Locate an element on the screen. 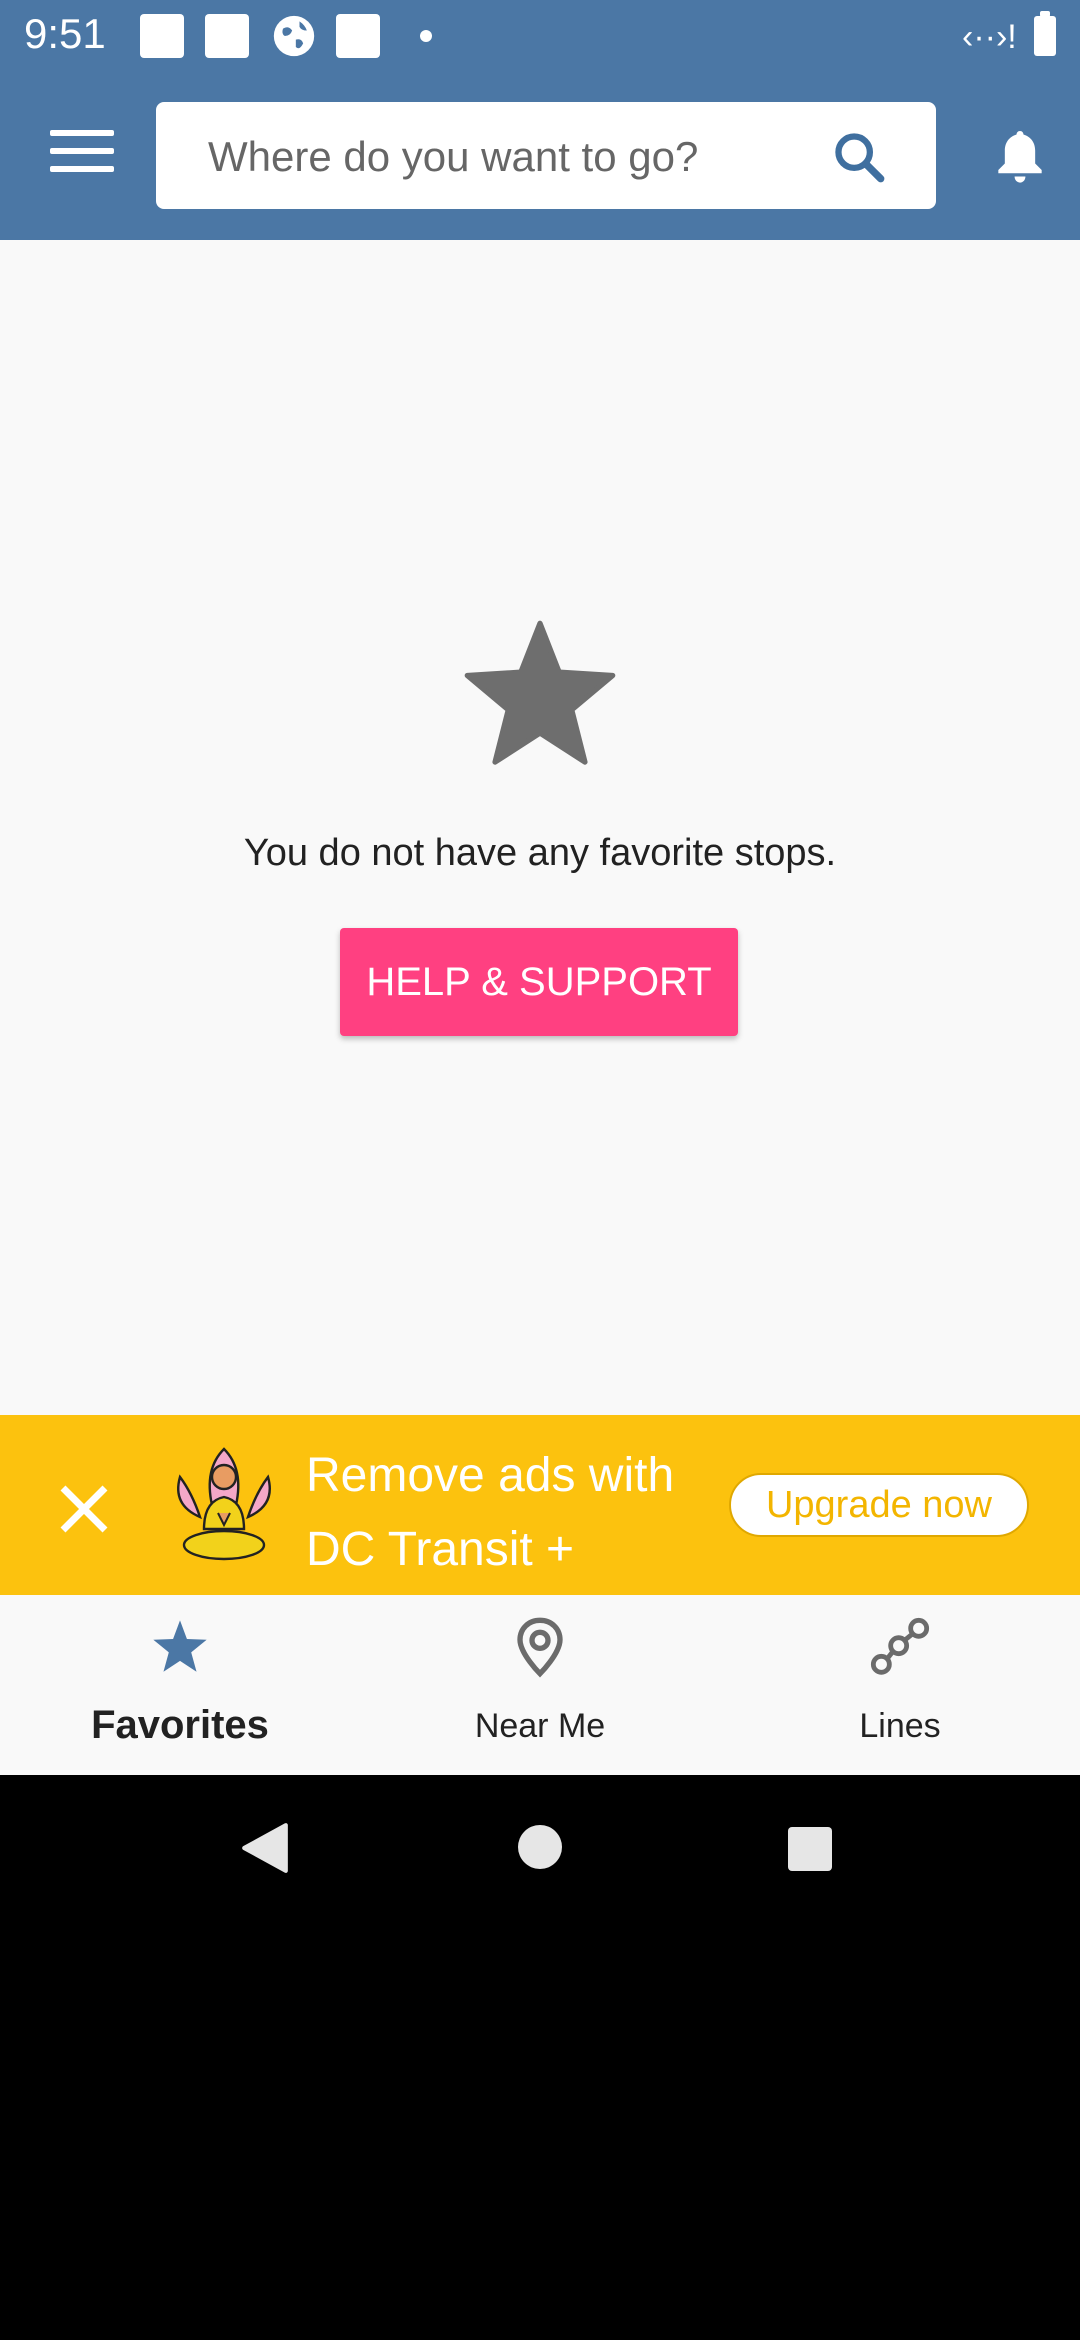 This screenshot has height=2340, width=1080. nav-lines: Lines is located at coordinates (900, 1685).